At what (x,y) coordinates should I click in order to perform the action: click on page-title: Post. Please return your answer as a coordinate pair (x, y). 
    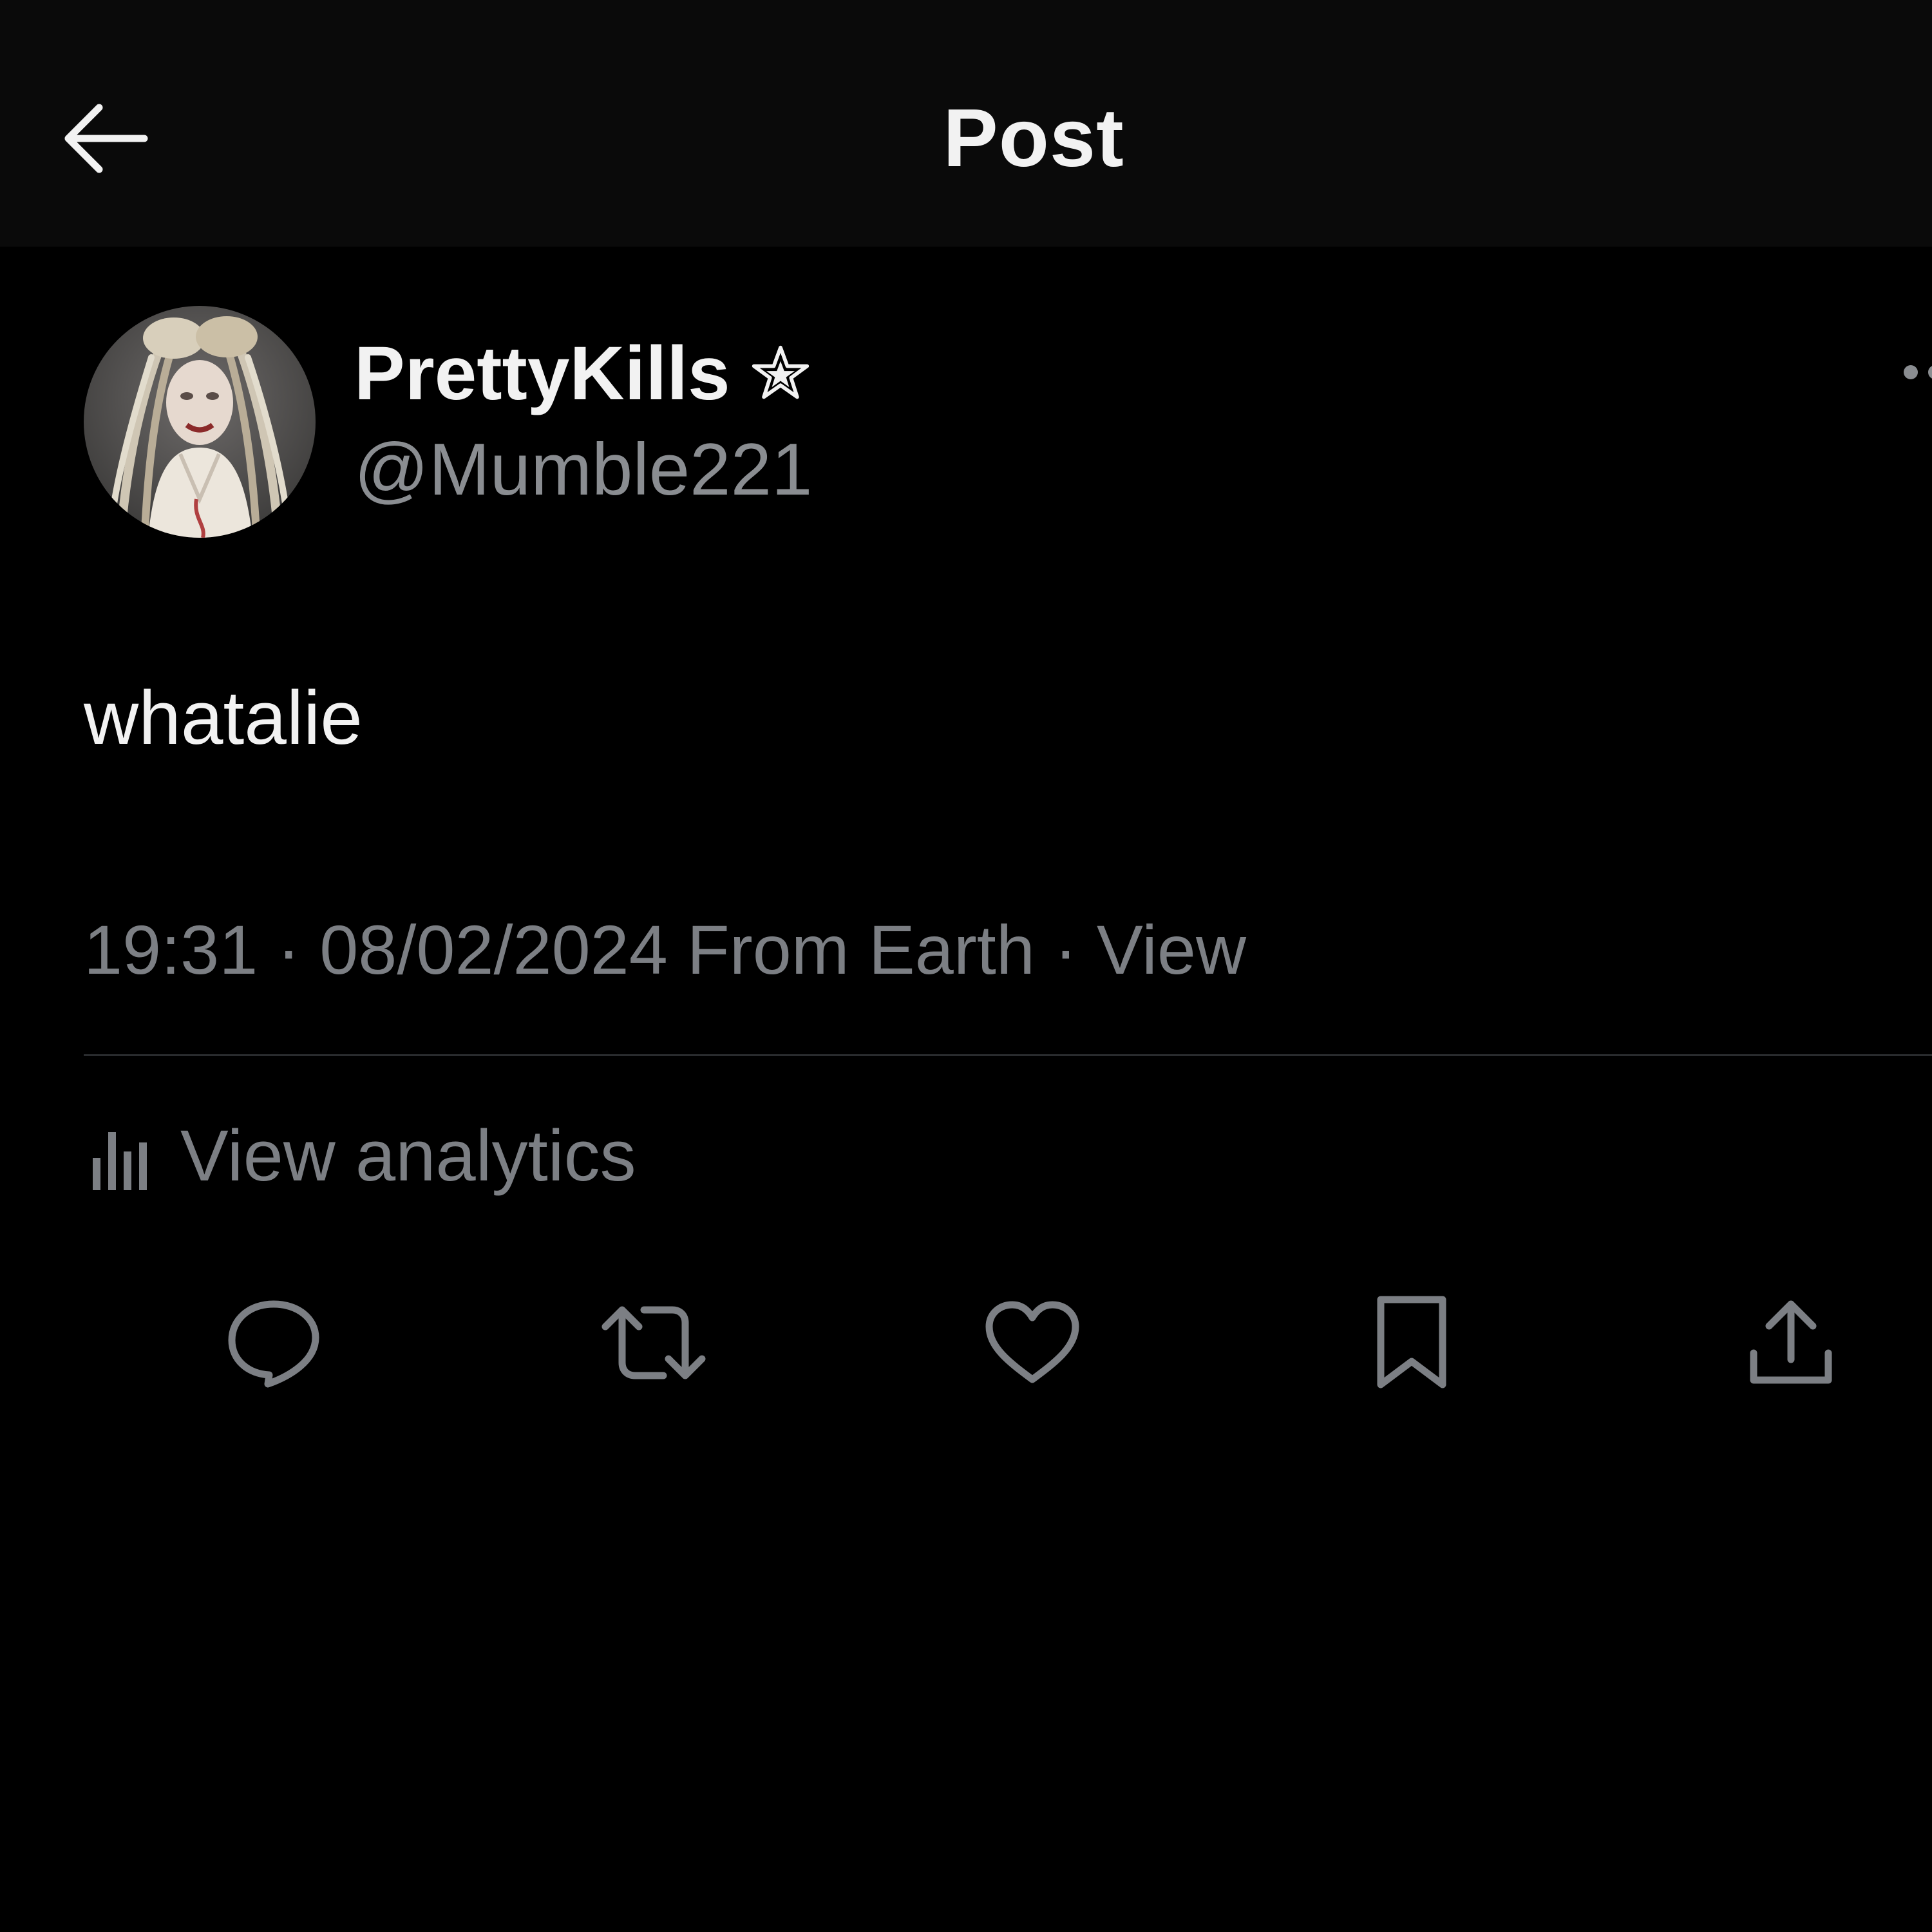
    Looking at the image, I should click on (1033, 138).